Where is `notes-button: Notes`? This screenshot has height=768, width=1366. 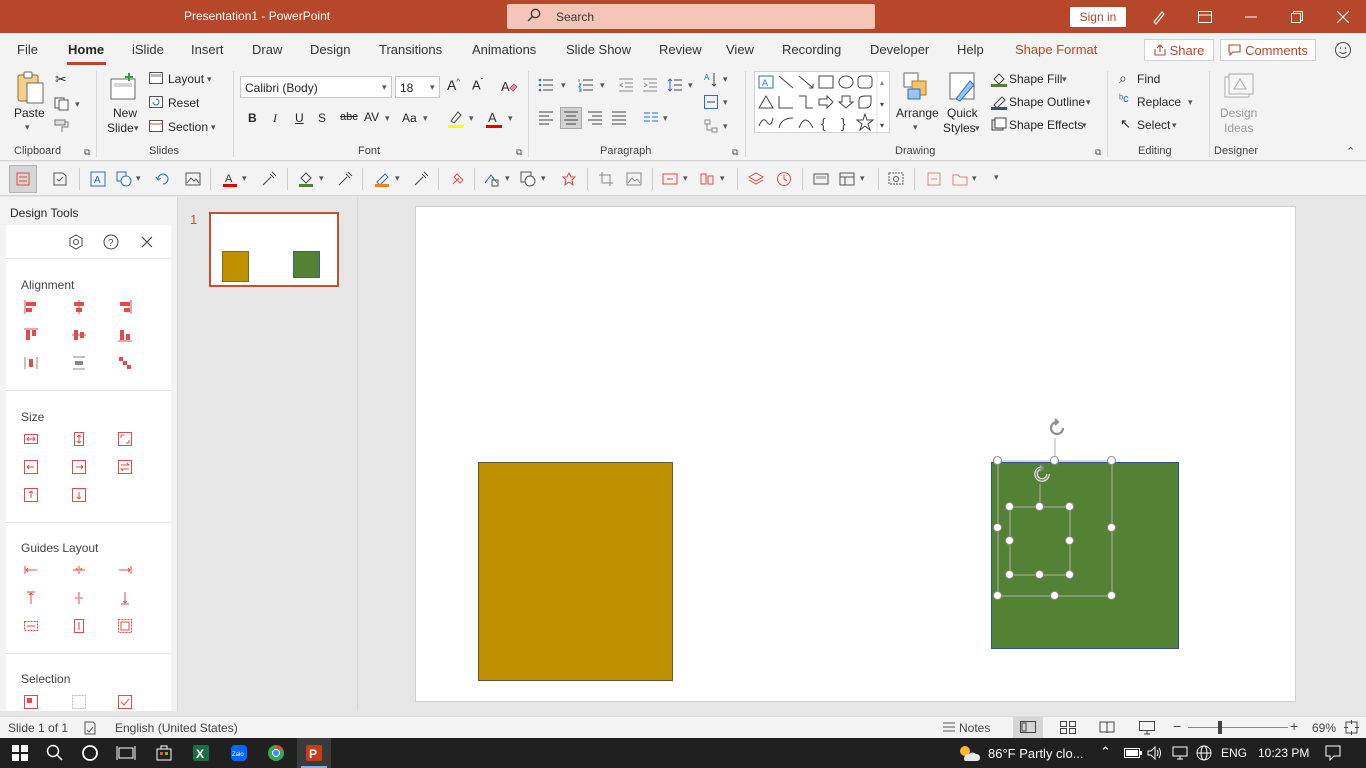 notes-button: Notes is located at coordinates (974, 728).